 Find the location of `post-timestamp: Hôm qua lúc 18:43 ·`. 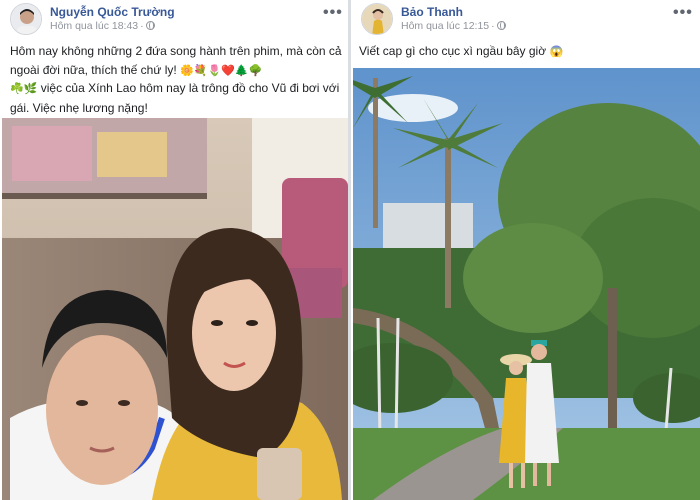

post-timestamp: Hôm qua lúc 18:43 · is located at coordinates (102, 26).